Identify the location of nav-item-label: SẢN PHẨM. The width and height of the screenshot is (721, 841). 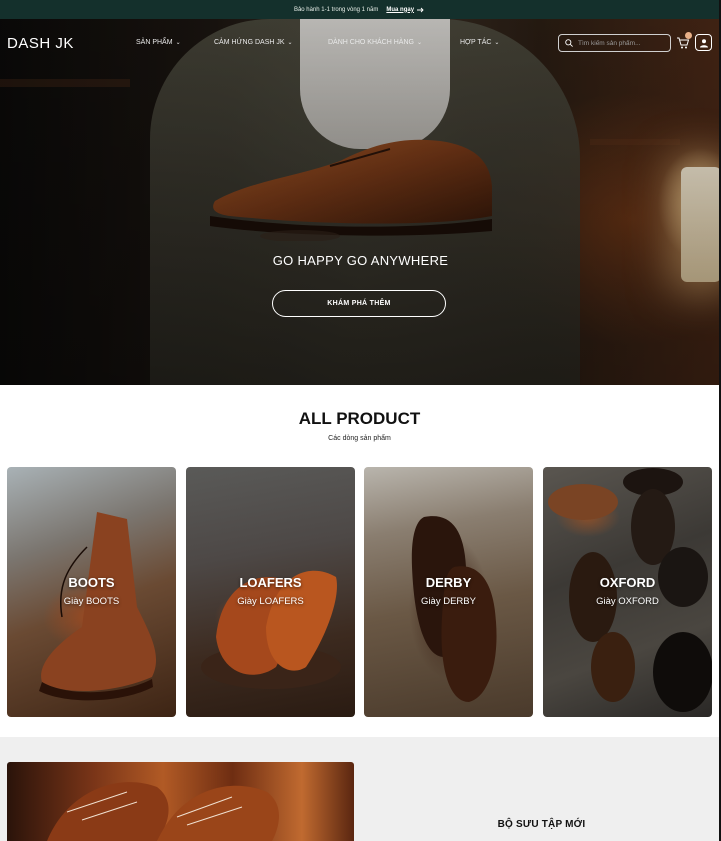
(154, 42).